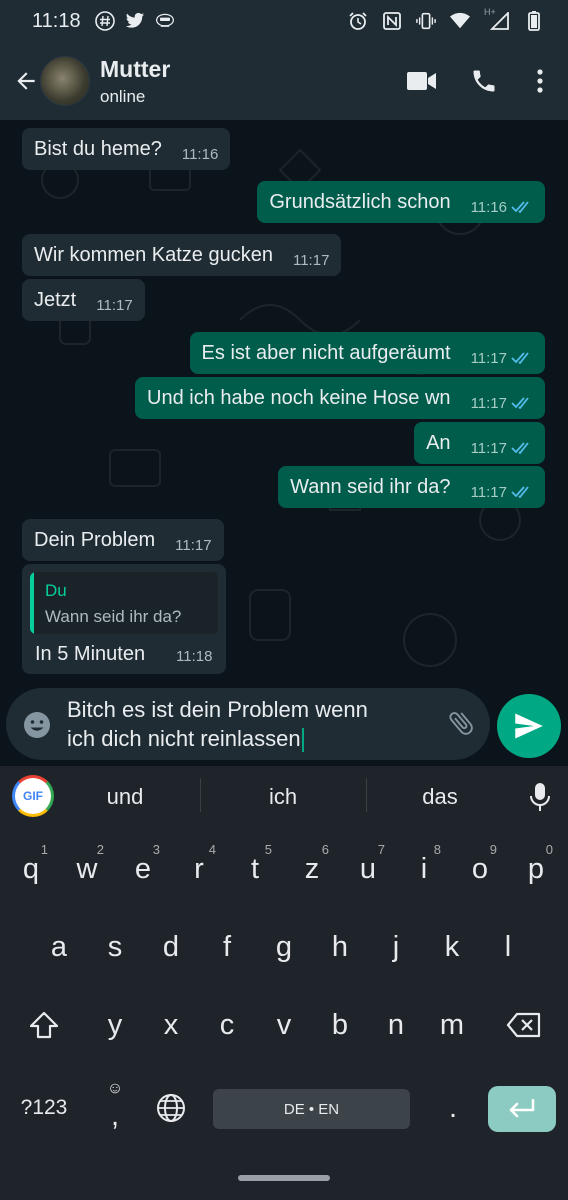 The width and height of the screenshot is (568, 1200). I want to click on message-text: Wann seid ihr da?, so click(370, 486).